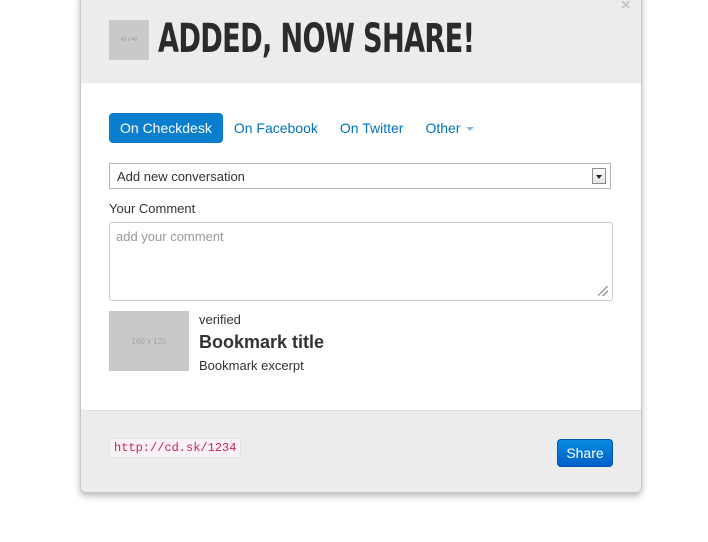 The height and width of the screenshot is (542, 708). Describe the element at coordinates (361, 451) in the screenshot. I see `modal-footer: http://cd.sk/1234 Share` at that location.